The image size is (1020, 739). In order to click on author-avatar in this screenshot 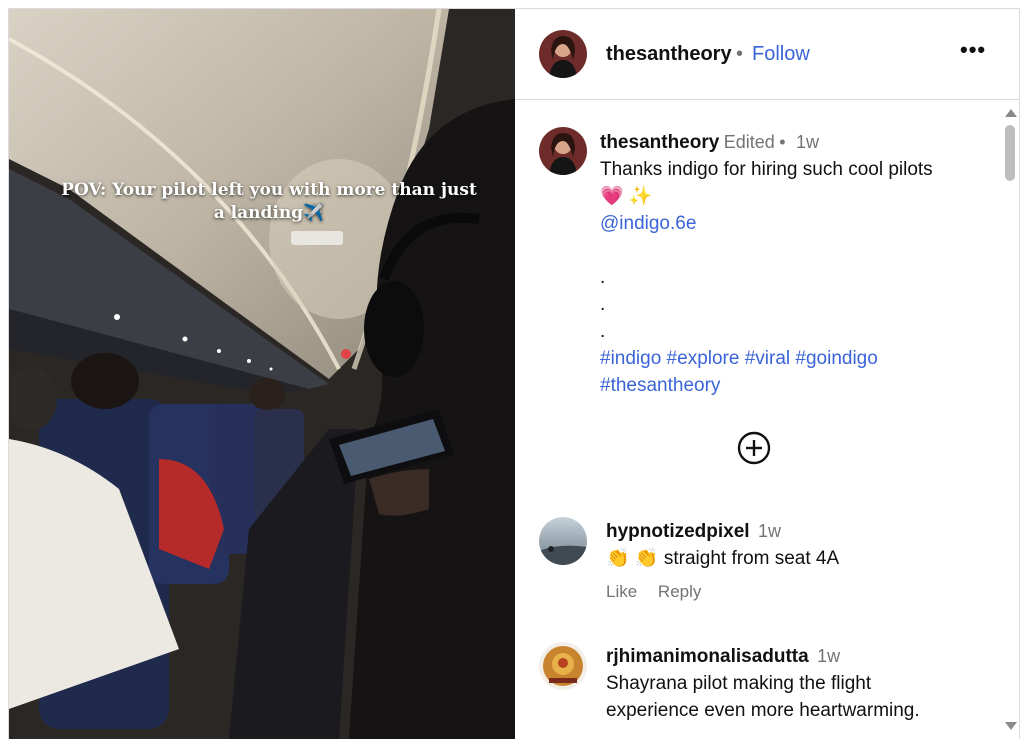, I will do `click(563, 54)`.